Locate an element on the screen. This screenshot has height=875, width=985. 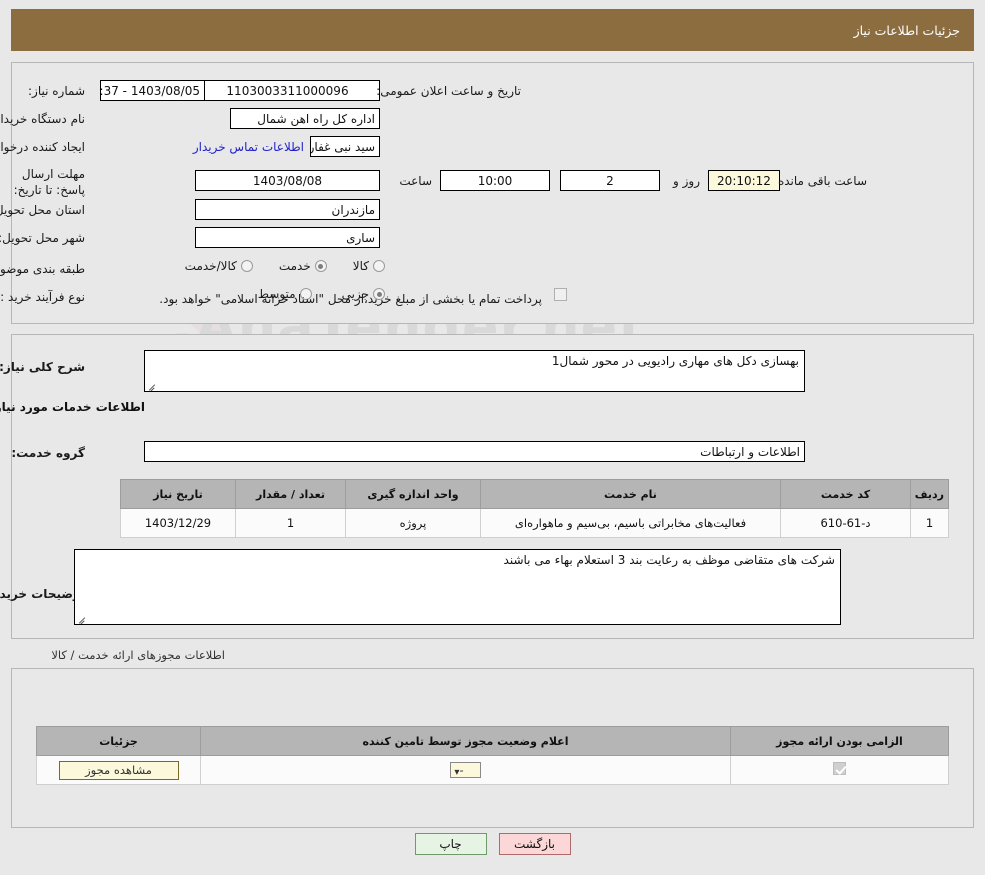
buyer-notes-label: توضیحات خریدار: is located at coordinates (42, 594).